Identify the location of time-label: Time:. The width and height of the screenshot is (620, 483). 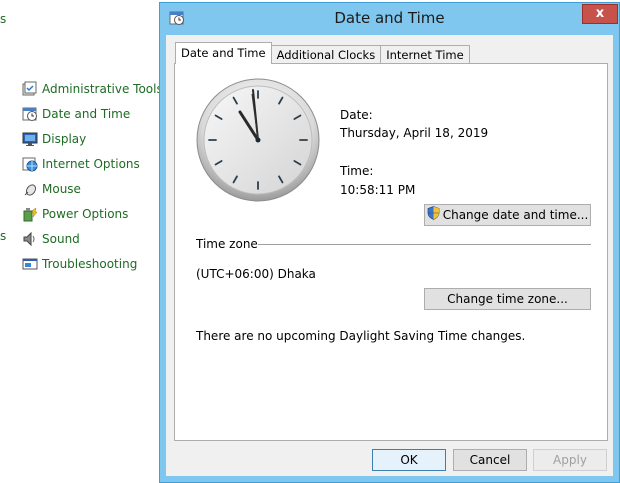
(357, 171).